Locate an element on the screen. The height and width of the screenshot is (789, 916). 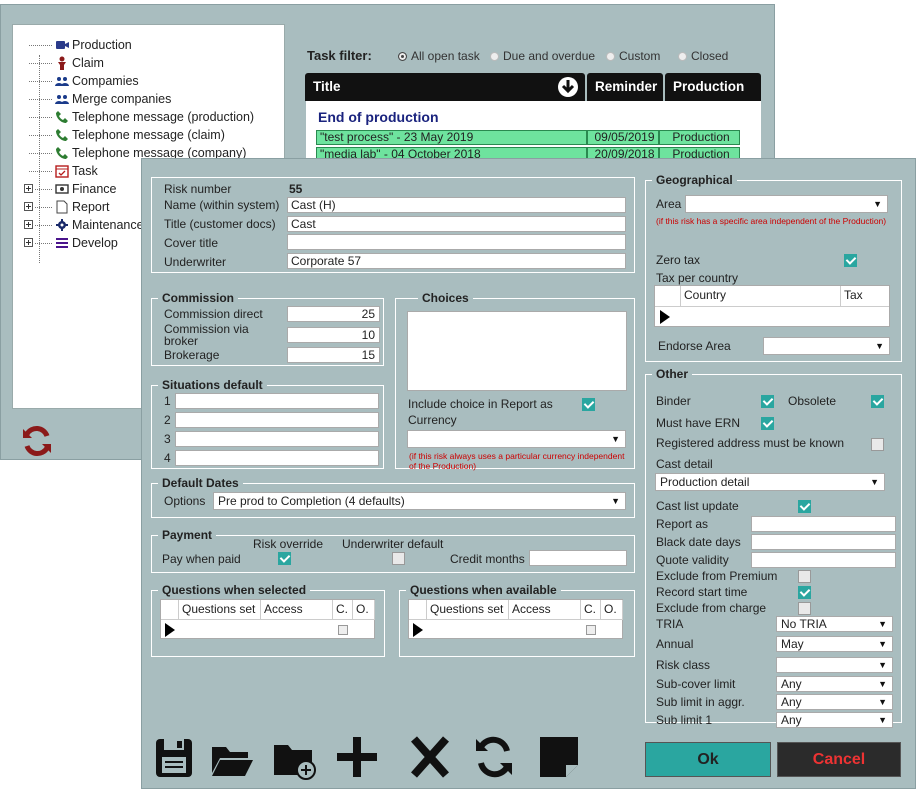
column-header-production: Production is located at coordinates (713, 87).